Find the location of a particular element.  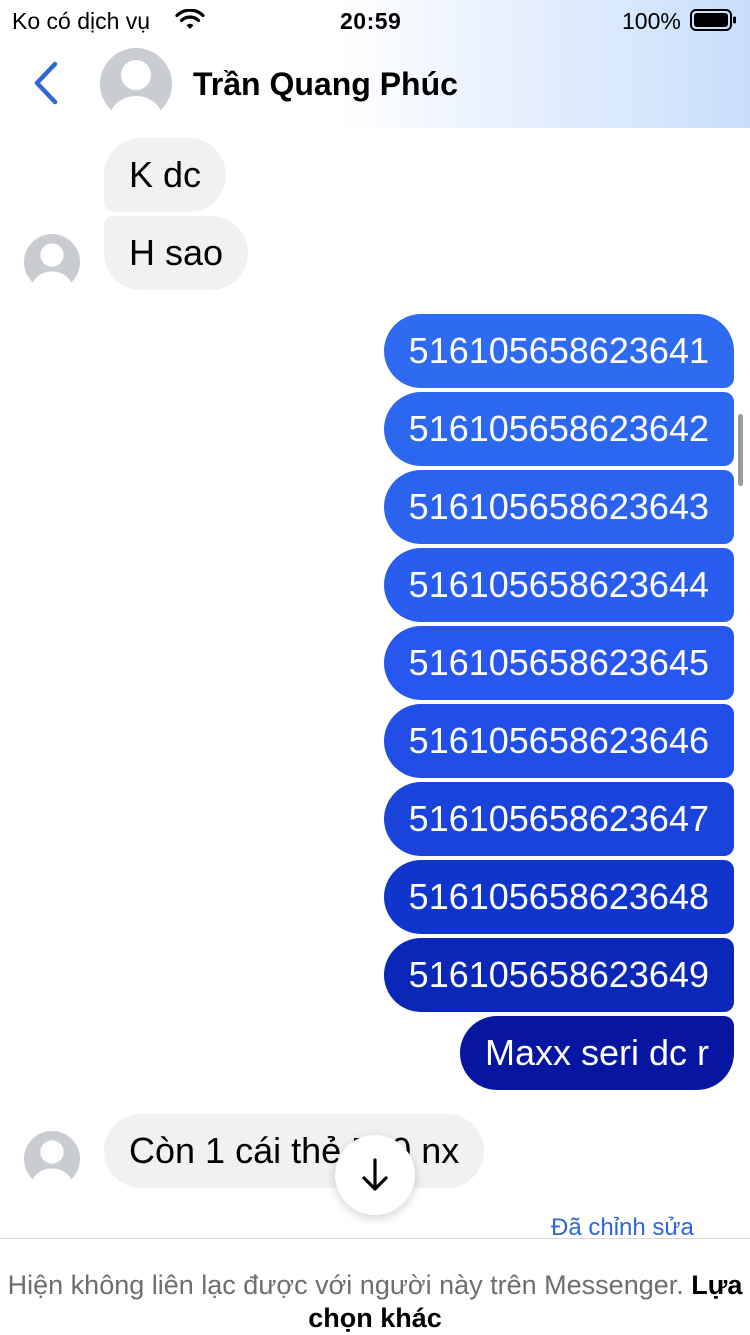

wifi-icon is located at coordinates (190, 19).